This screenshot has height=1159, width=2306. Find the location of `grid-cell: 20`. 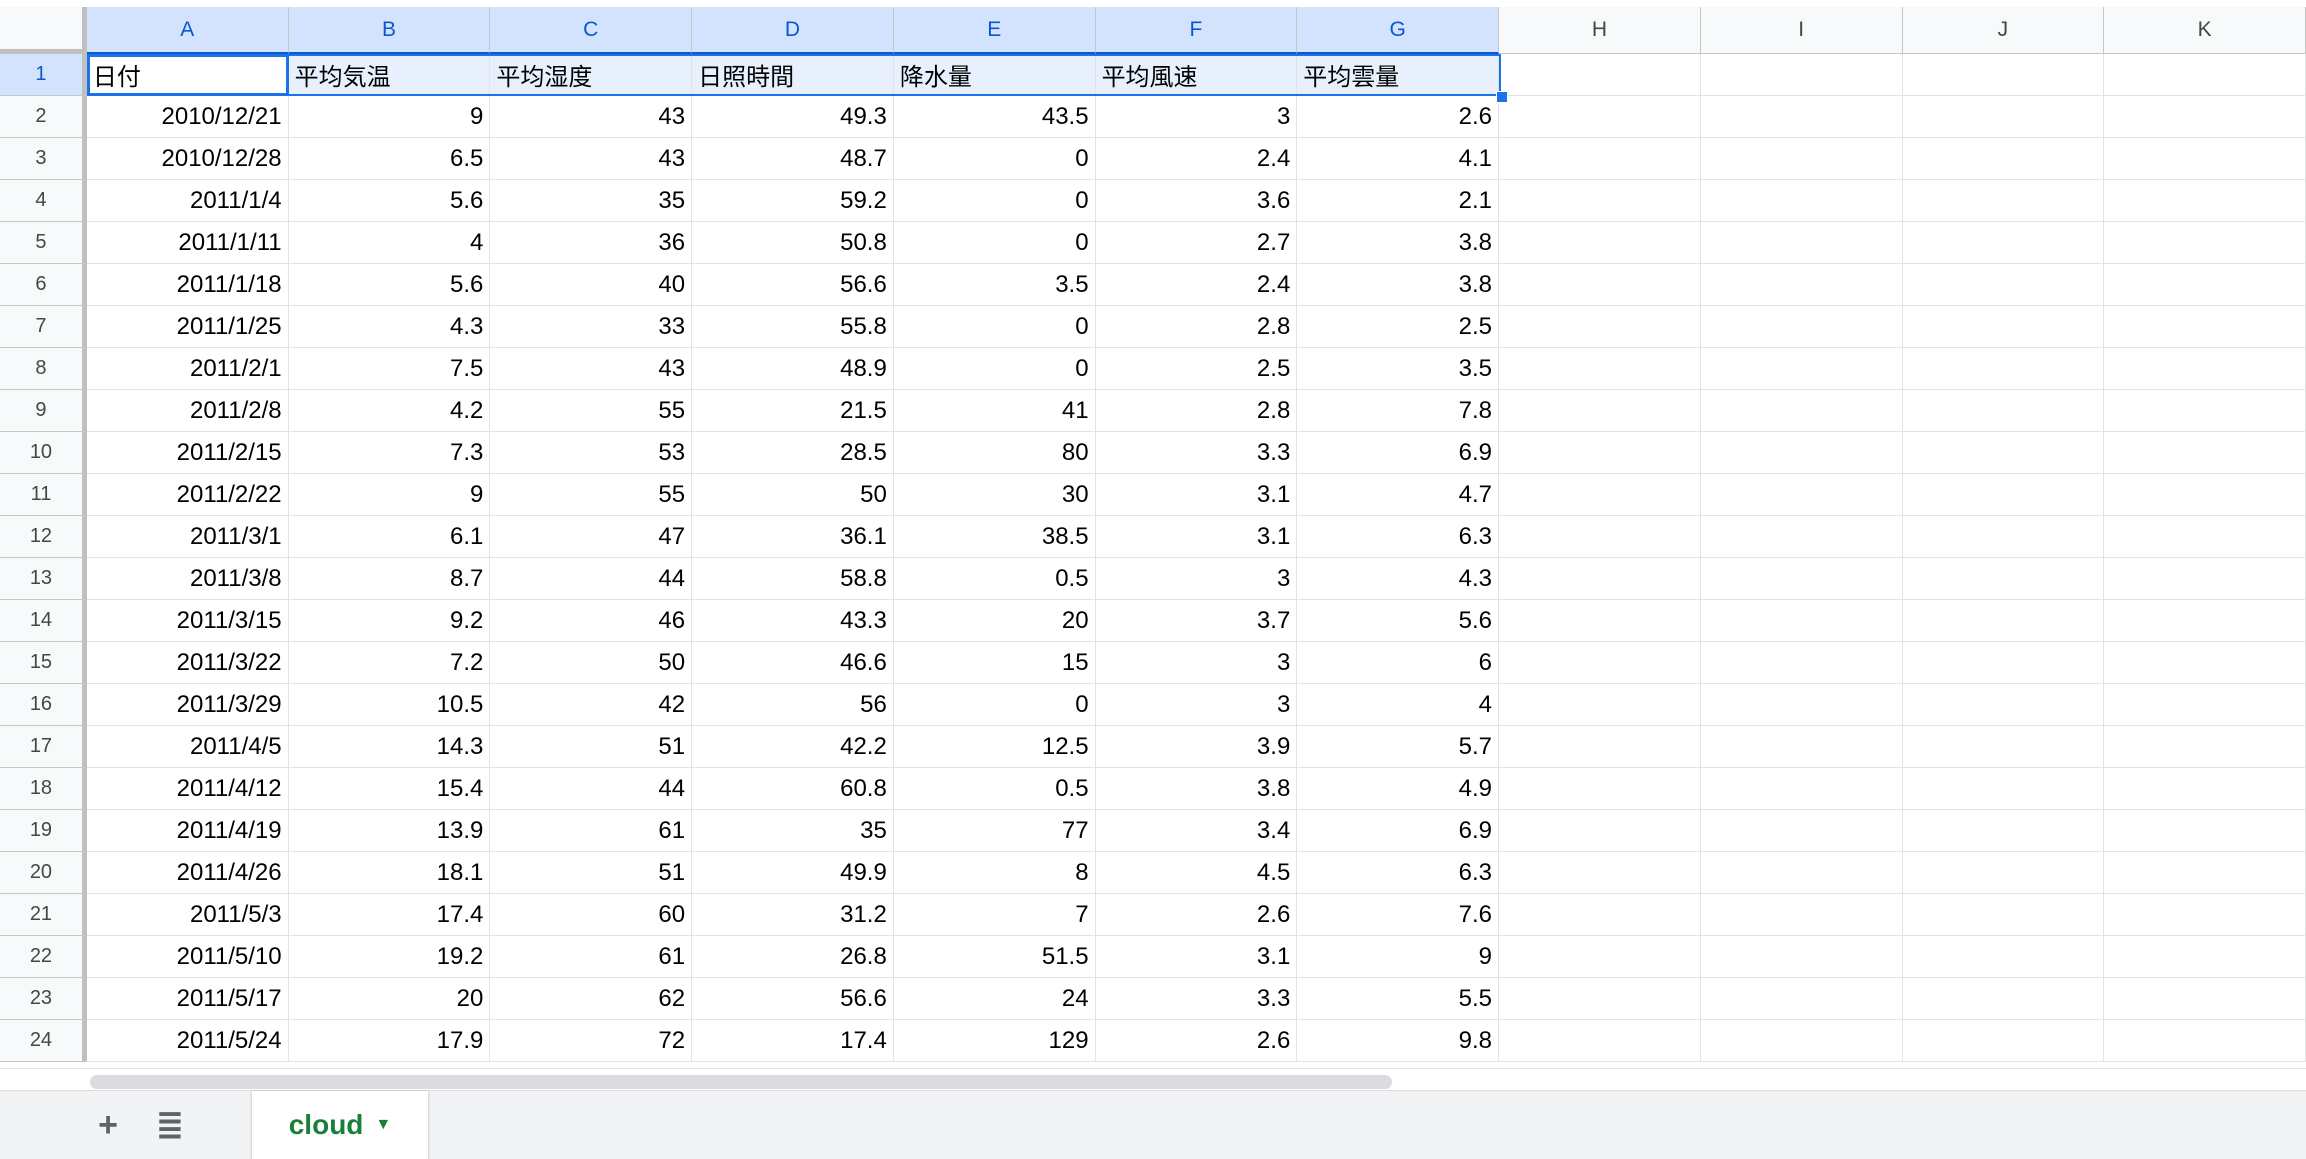

grid-cell: 20 is located at coordinates (994, 621).